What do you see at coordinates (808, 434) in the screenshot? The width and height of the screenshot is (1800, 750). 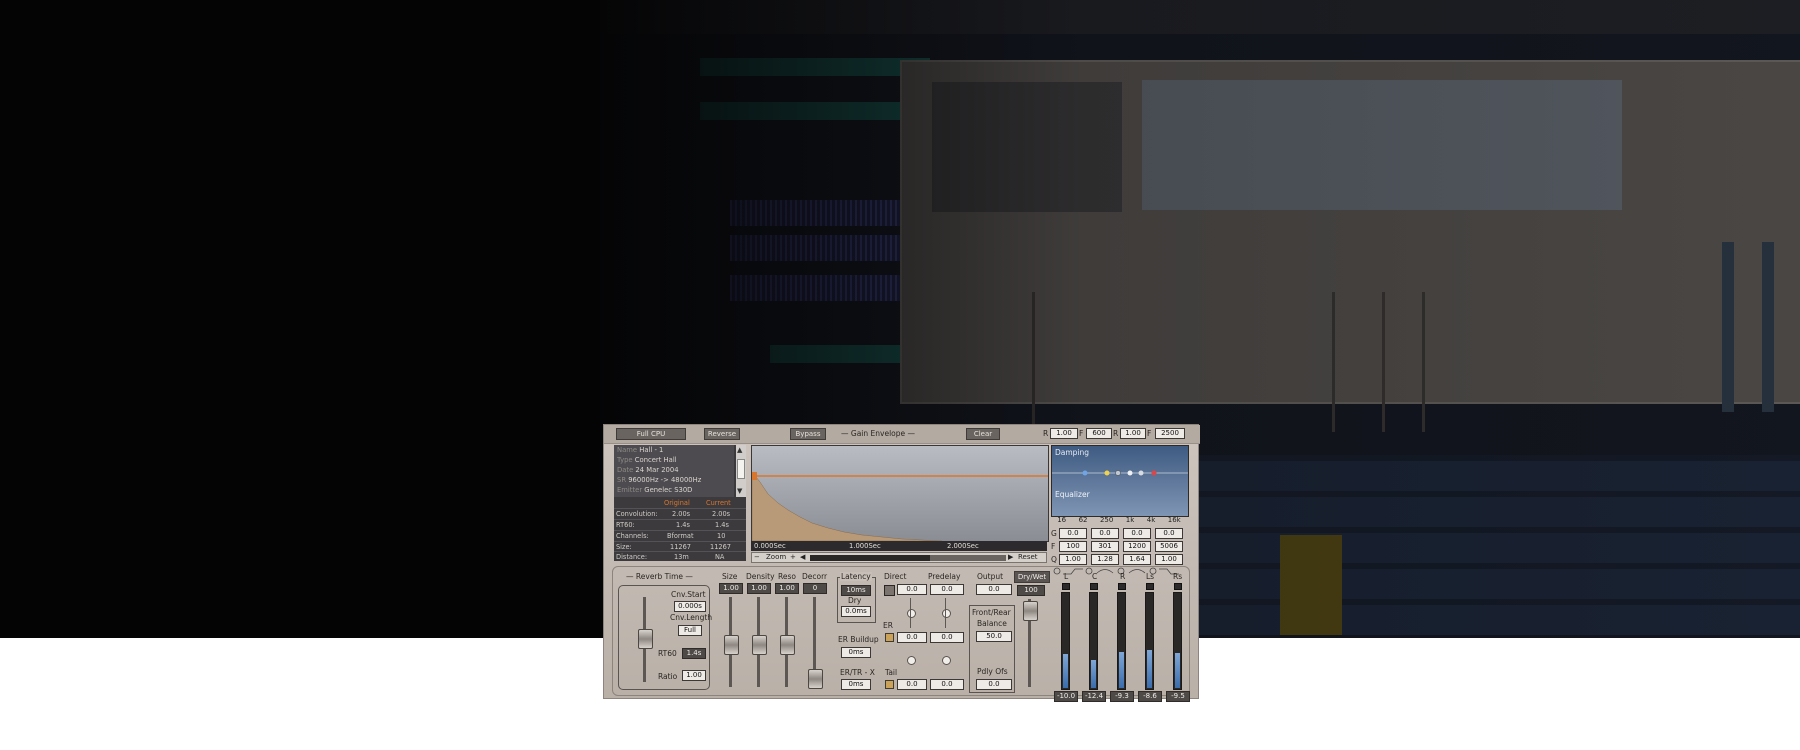 I see `bypass-button: Bypass` at bounding box center [808, 434].